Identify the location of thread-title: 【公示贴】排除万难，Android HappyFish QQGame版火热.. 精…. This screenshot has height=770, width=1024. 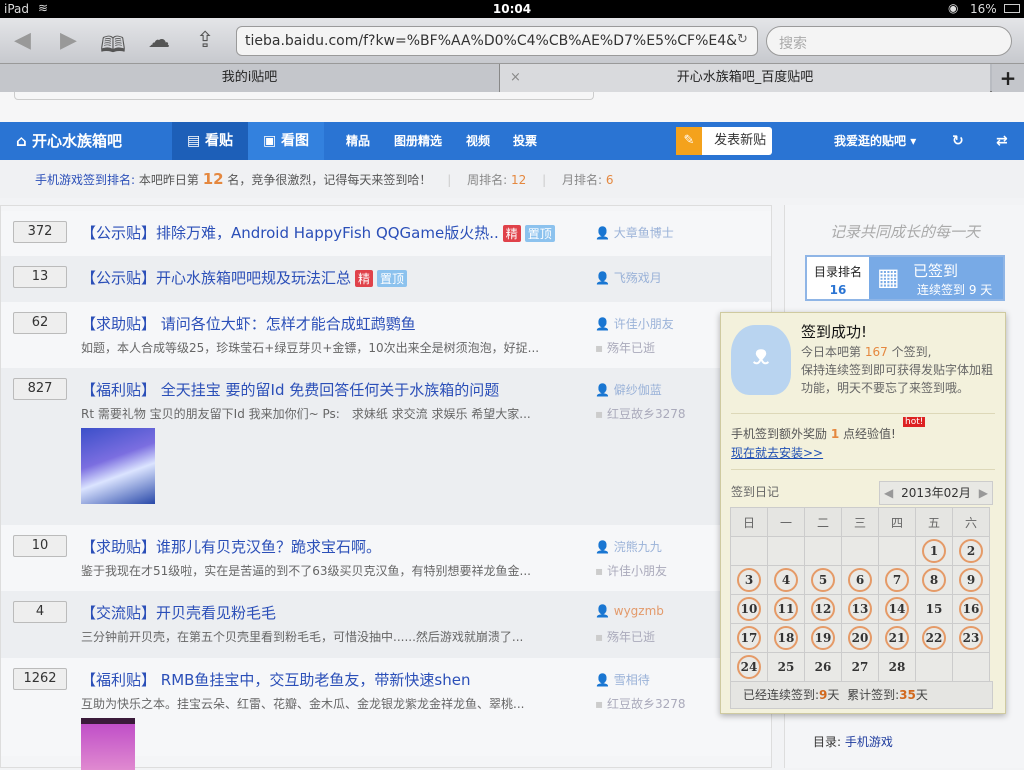
(318, 232).